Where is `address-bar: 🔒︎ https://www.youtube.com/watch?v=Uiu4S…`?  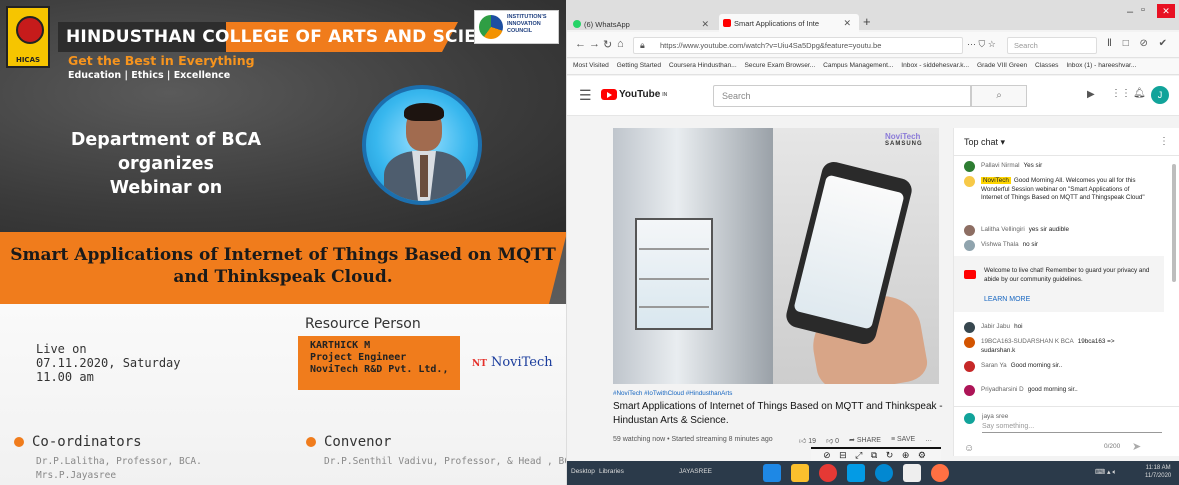
address-bar: 🔒︎ https://www.youtube.com/watch?v=Uiu4S… is located at coordinates (798, 45).